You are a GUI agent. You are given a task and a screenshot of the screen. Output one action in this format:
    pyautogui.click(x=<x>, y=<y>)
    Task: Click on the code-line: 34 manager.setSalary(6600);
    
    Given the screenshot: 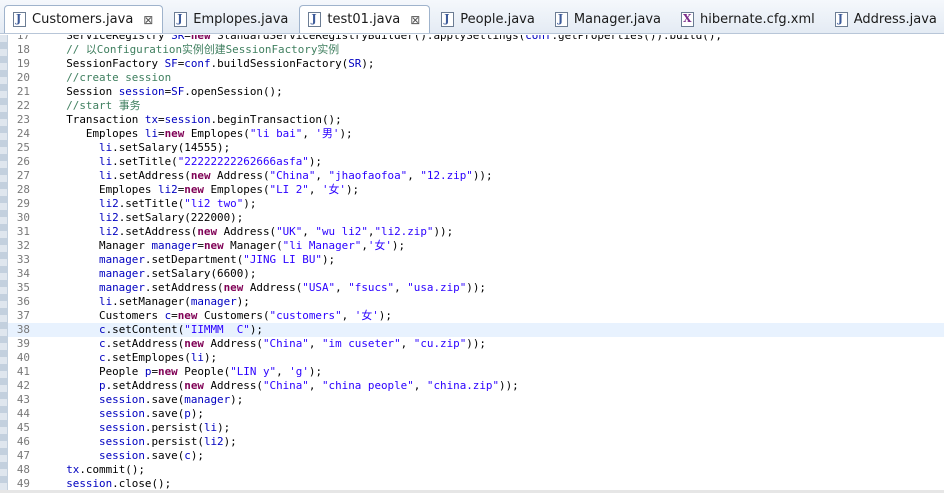 What is the action you would take?
    pyautogui.click(x=476, y=274)
    